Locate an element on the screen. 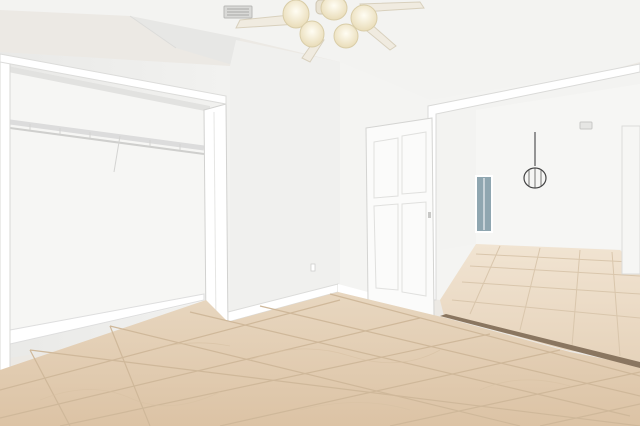 The image size is (640, 426). smoke-detector is located at coordinates (586, 125).